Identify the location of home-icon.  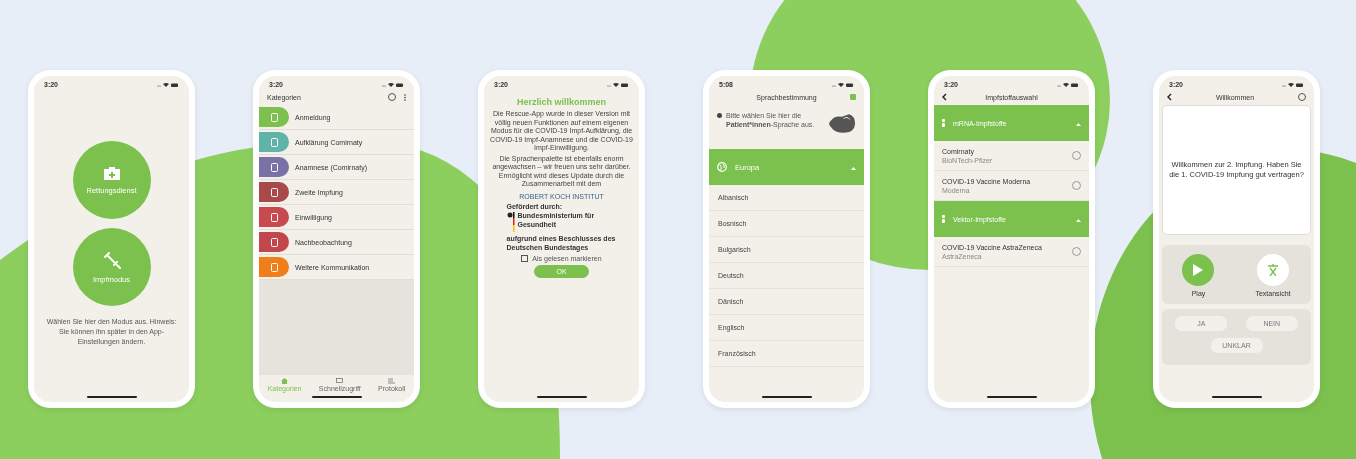
(285, 381).